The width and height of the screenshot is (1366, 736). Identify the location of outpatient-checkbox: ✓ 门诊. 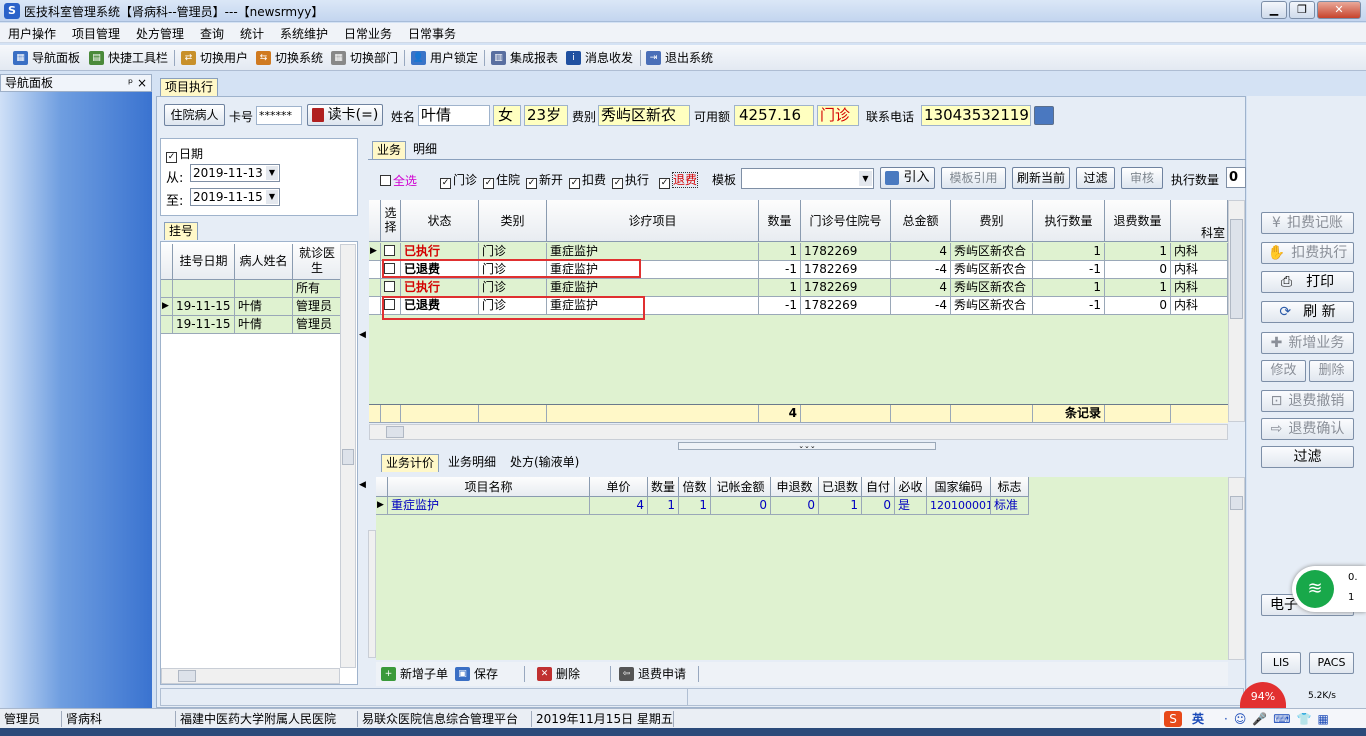
(458, 180).